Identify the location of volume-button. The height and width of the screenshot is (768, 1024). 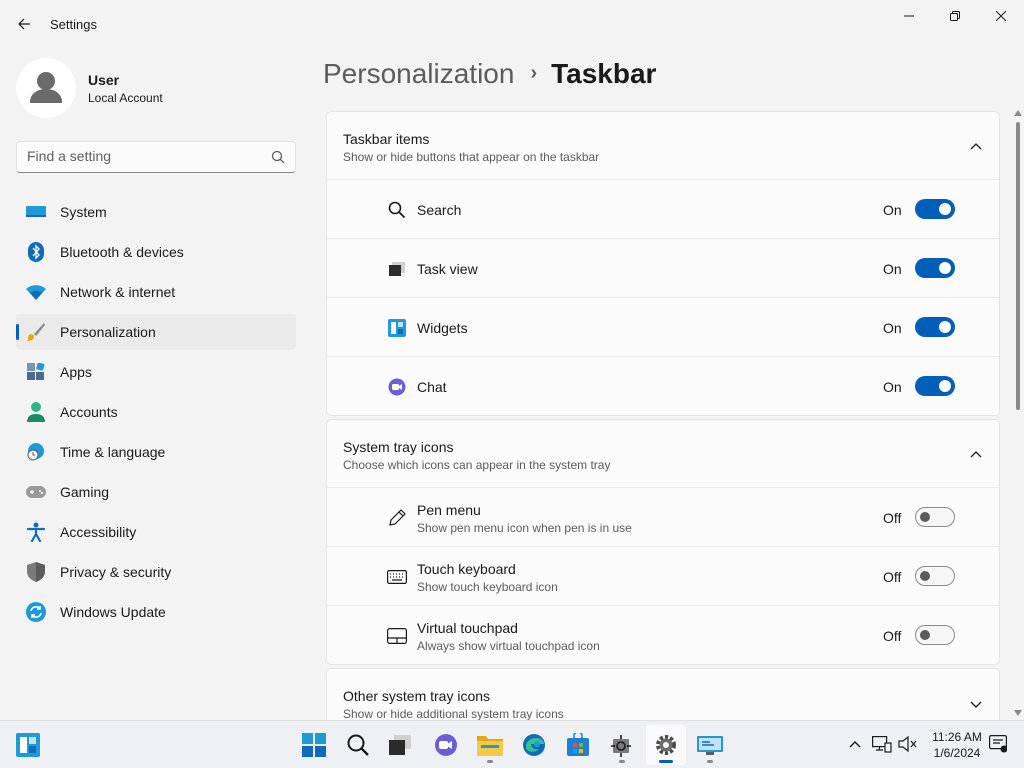
(908, 744).